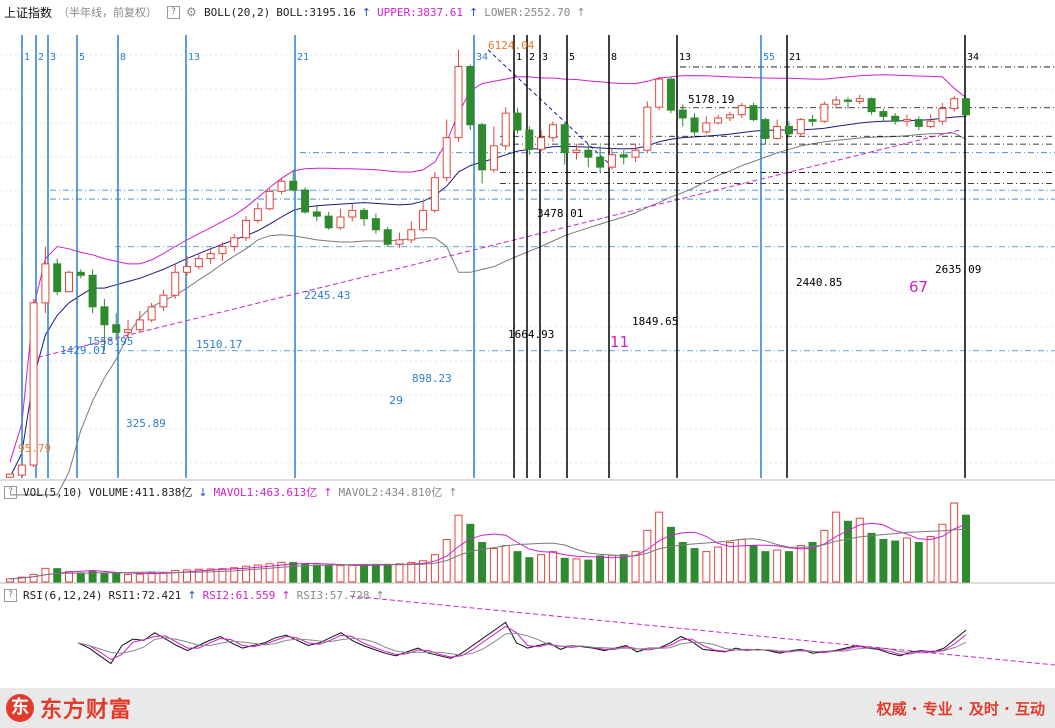 Image resolution: width=1055 pixels, height=728 pixels. Describe the element at coordinates (918, 287) in the screenshot. I see `count-label: 67` at that location.